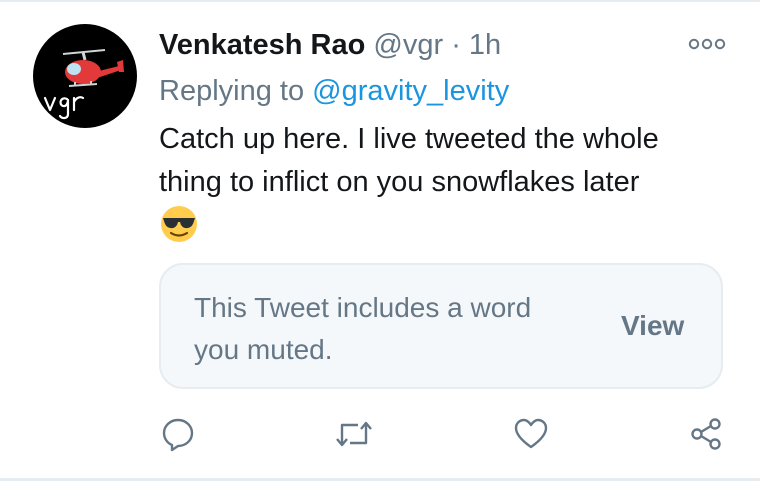  What do you see at coordinates (232, 91) in the screenshot?
I see `replying-to-label: Replying to` at bounding box center [232, 91].